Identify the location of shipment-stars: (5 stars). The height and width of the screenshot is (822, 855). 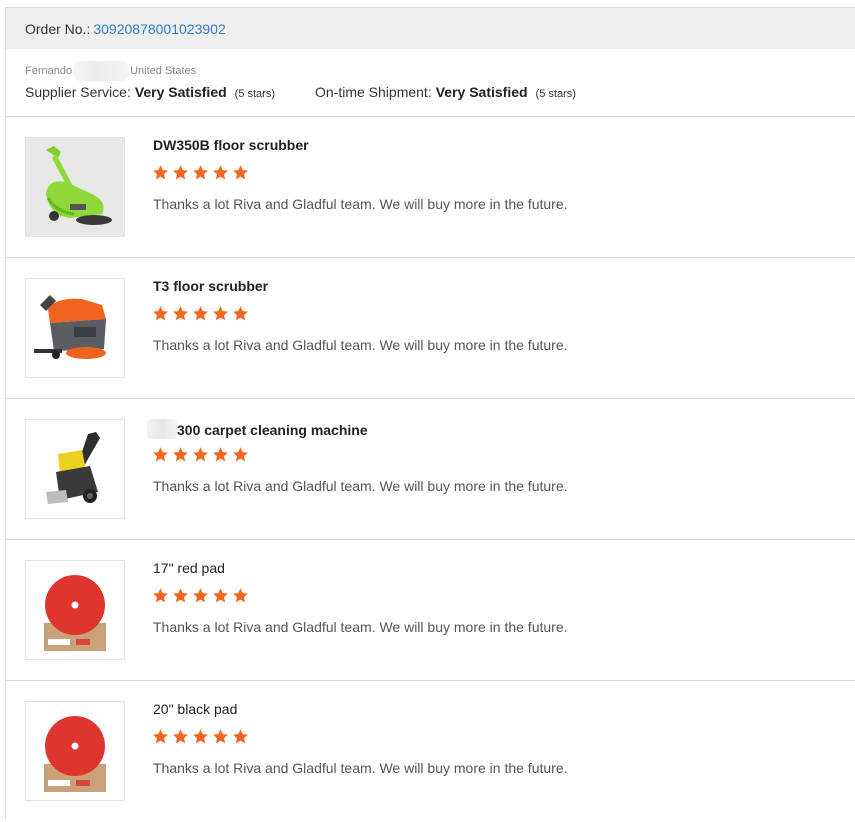
(555, 94).